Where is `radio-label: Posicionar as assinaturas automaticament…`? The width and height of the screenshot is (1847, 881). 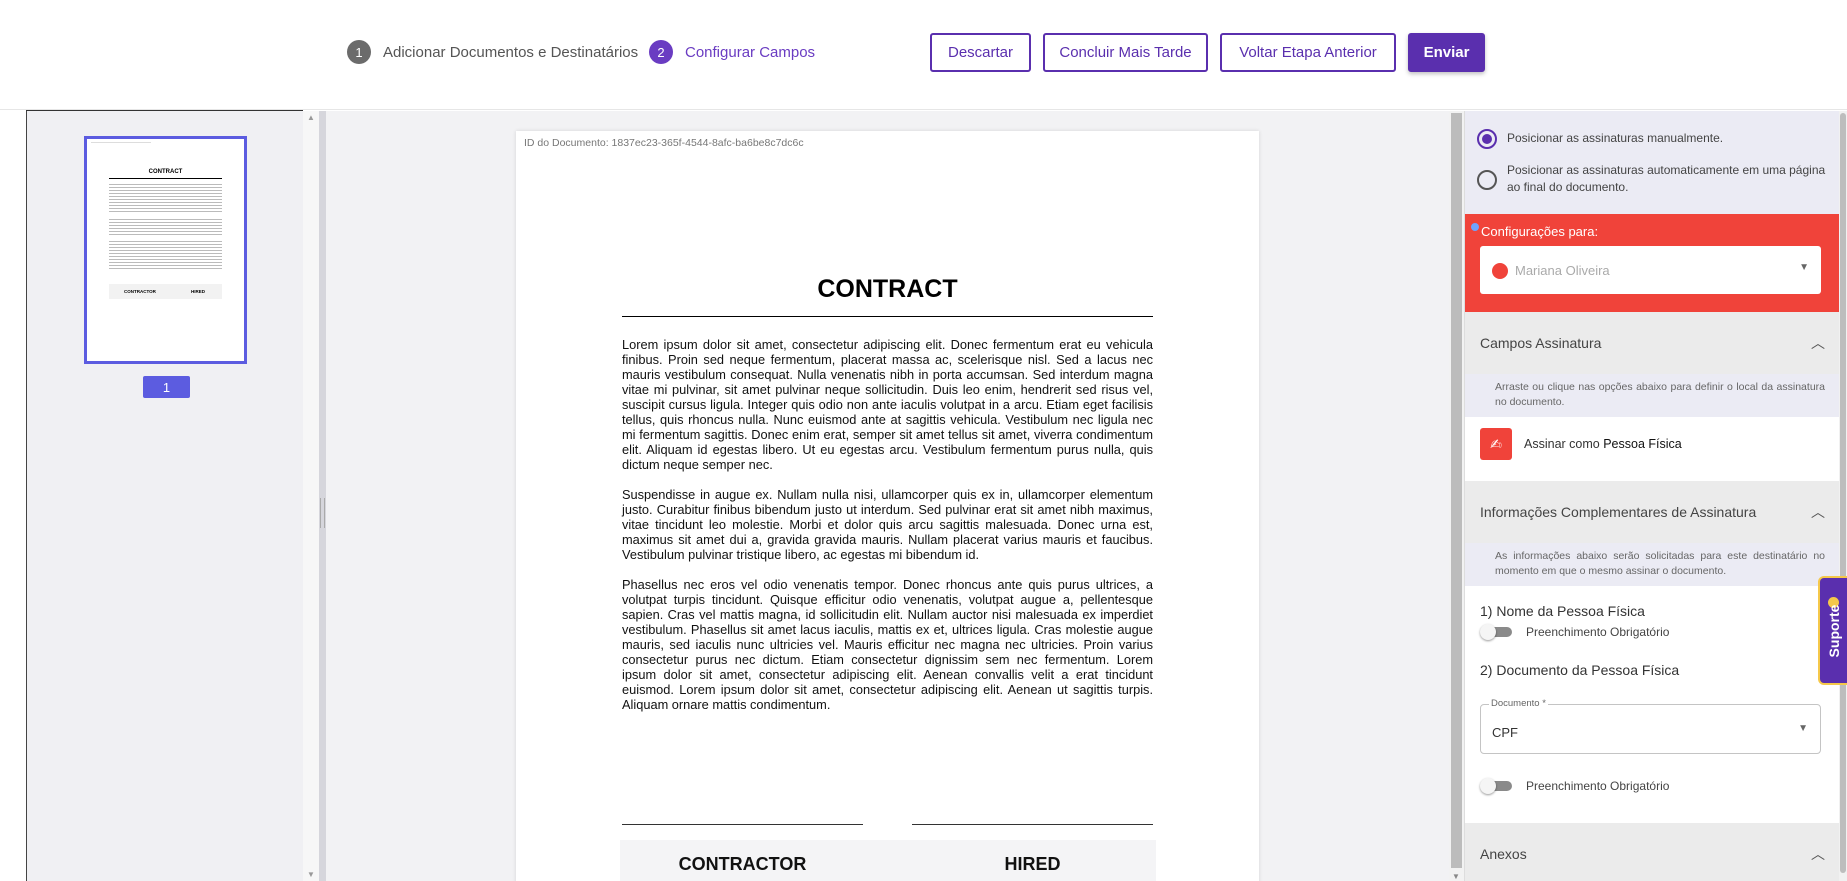 radio-label: Posicionar as assinaturas automaticament… is located at coordinates (1666, 178).